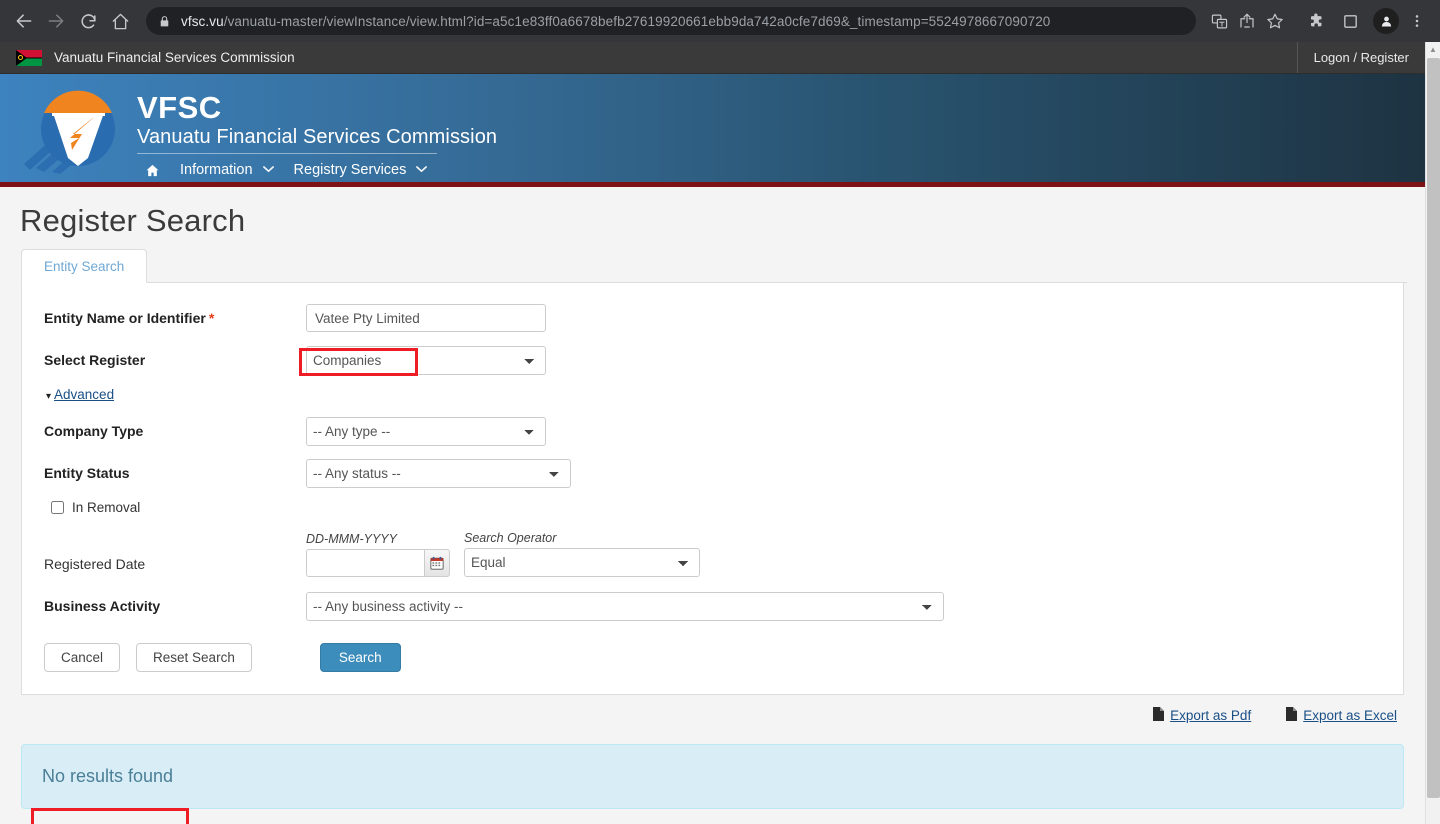 This screenshot has width=1440, height=824. I want to click on search-operator-block: Search Operator Equal, so click(582, 554).